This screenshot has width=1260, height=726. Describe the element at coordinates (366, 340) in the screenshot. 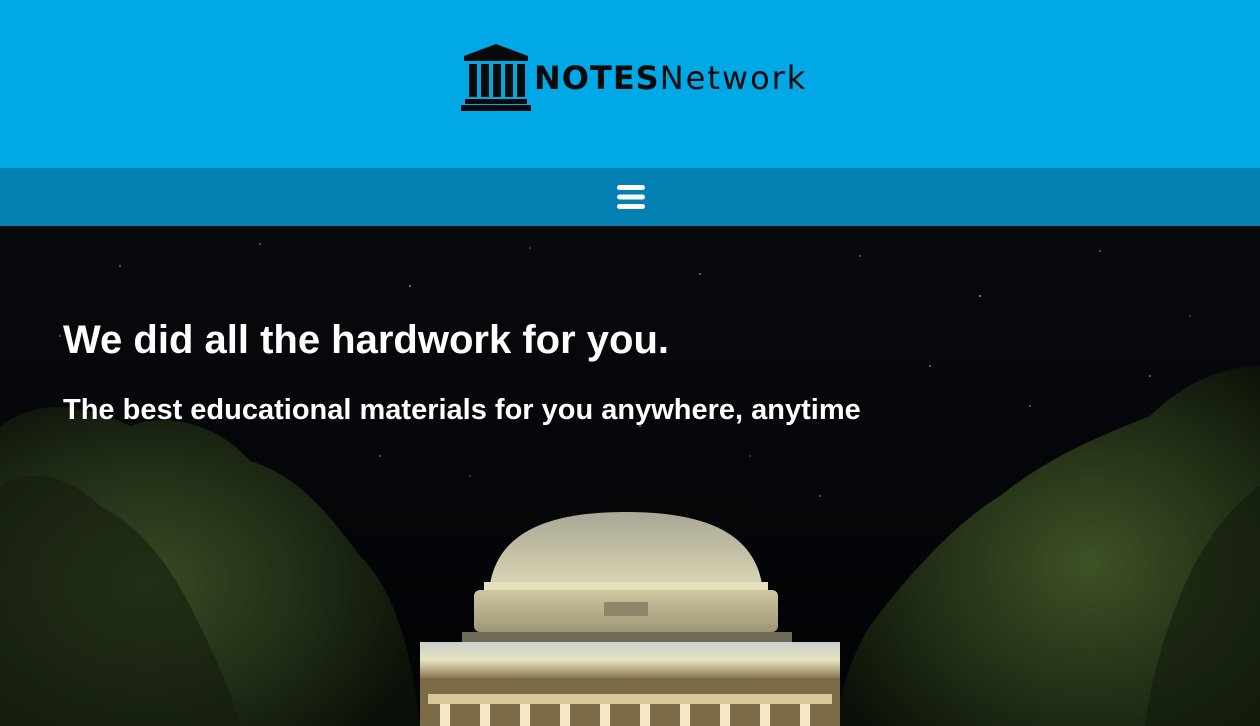

I see `hero-title: We did all the hardwork for you.` at that location.